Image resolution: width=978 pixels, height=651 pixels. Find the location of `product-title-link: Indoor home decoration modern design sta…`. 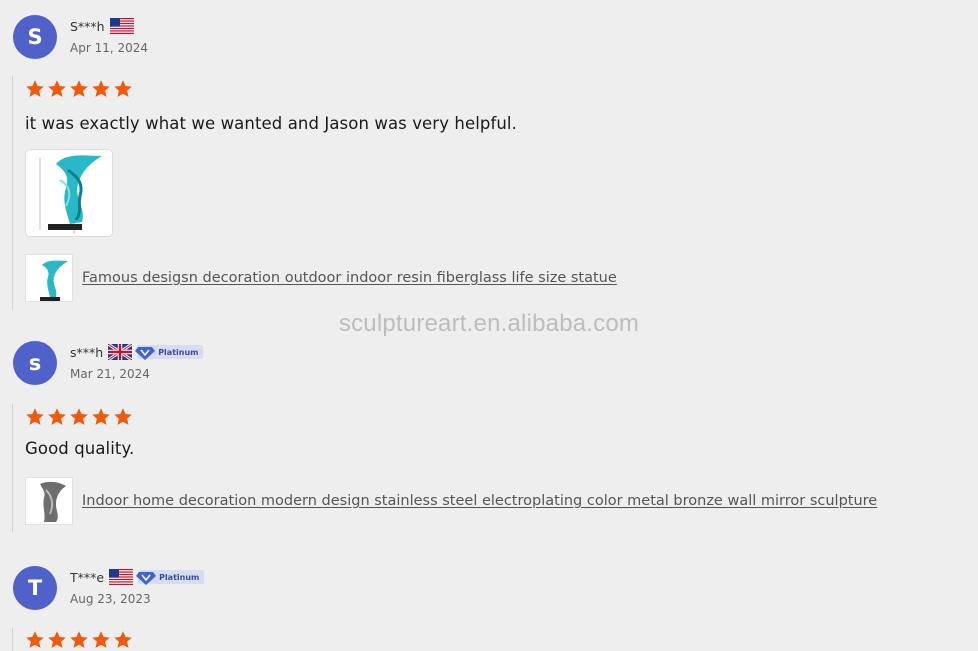

product-title-link: Indoor home decoration modern design sta… is located at coordinates (479, 501).